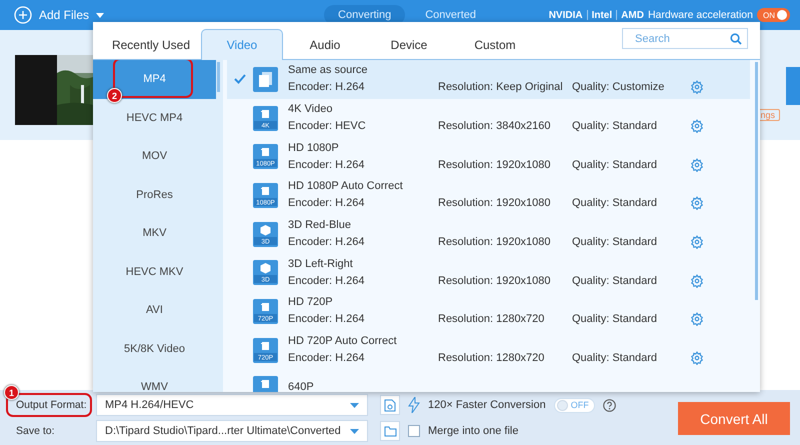  Describe the element at coordinates (473, 431) in the screenshot. I see `merge-label: Merge into one file` at that location.